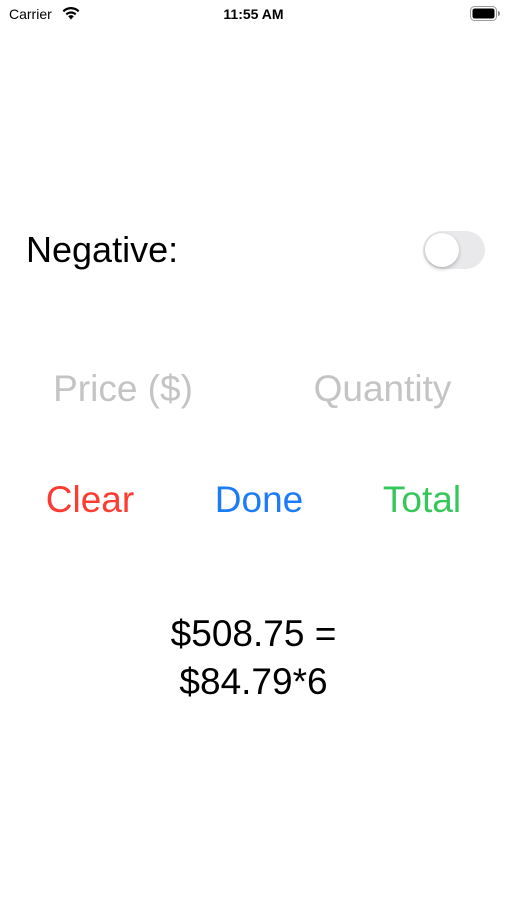  What do you see at coordinates (422, 500) in the screenshot?
I see `total-button: Total` at bounding box center [422, 500].